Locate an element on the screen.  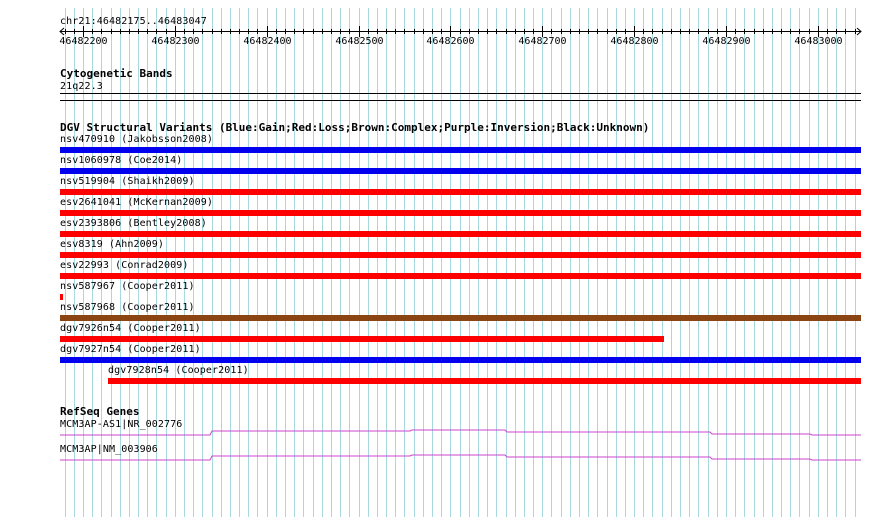
ruler-tick-label: 46482300 is located at coordinates (175, 41).